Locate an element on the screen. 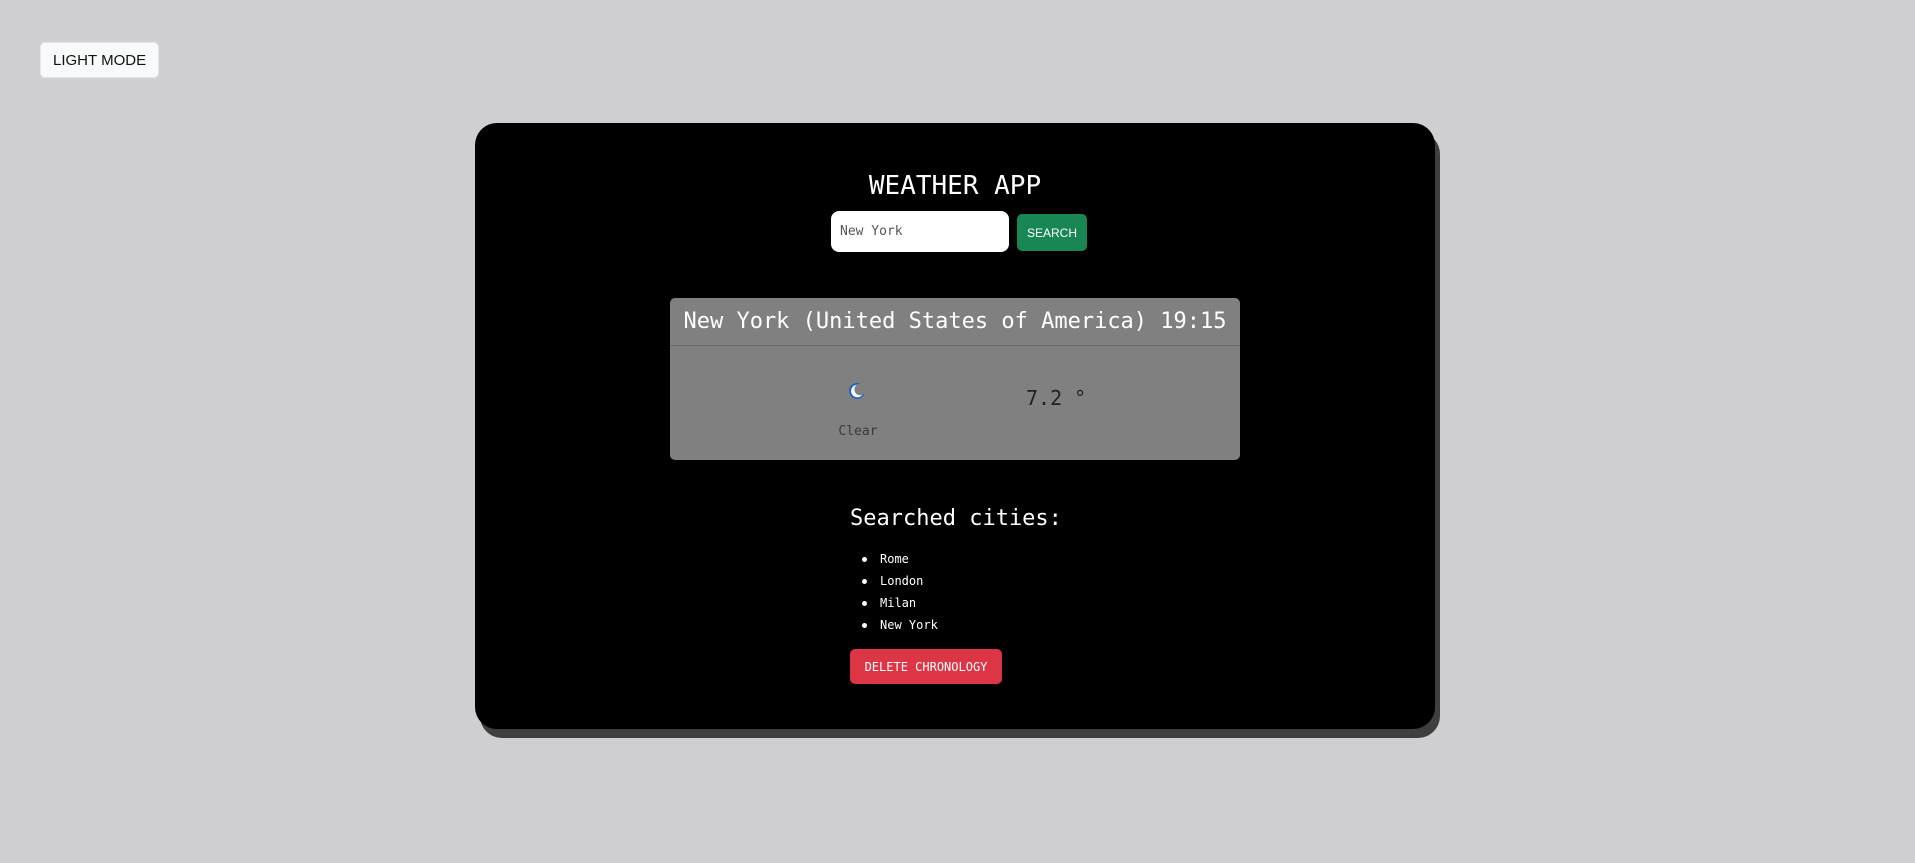 This screenshot has height=863, width=1915. theme-toggle-button: LIGHT MODE is located at coordinates (100, 60).